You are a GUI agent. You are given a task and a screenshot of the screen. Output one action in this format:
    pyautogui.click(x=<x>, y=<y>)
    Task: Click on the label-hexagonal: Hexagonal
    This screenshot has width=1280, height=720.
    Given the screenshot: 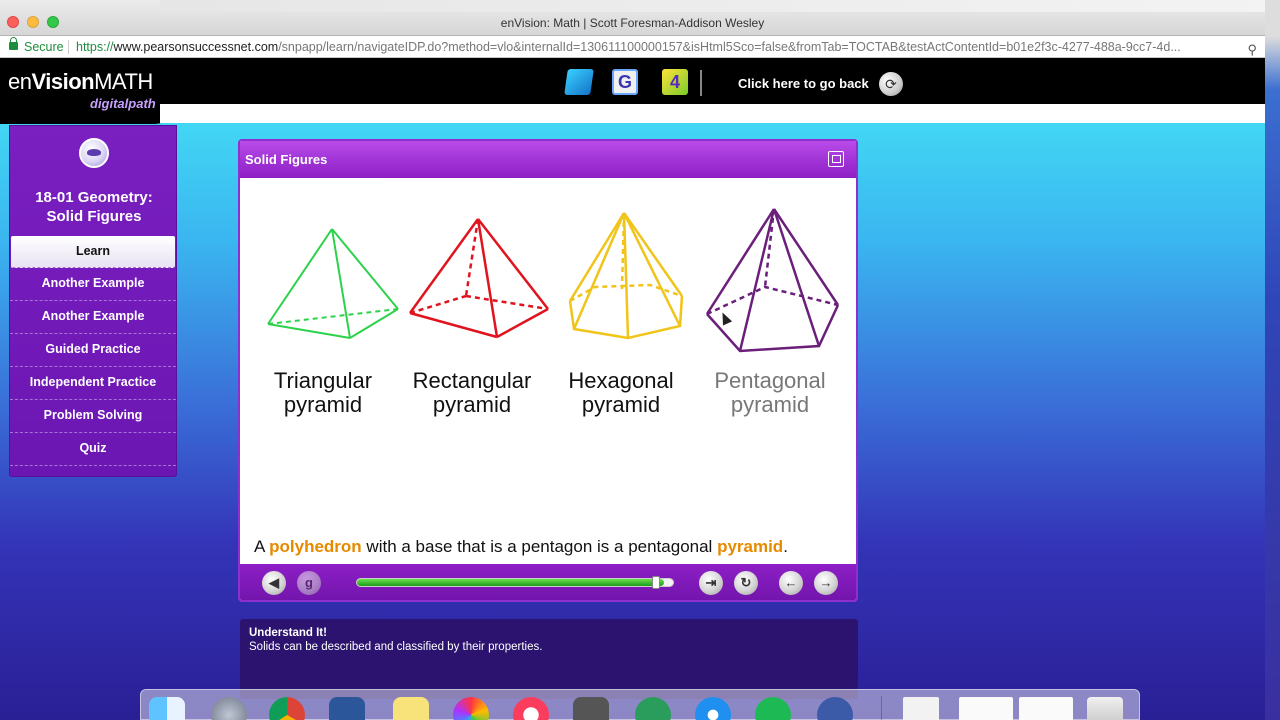 What is the action you would take?
    pyautogui.click(x=621, y=380)
    